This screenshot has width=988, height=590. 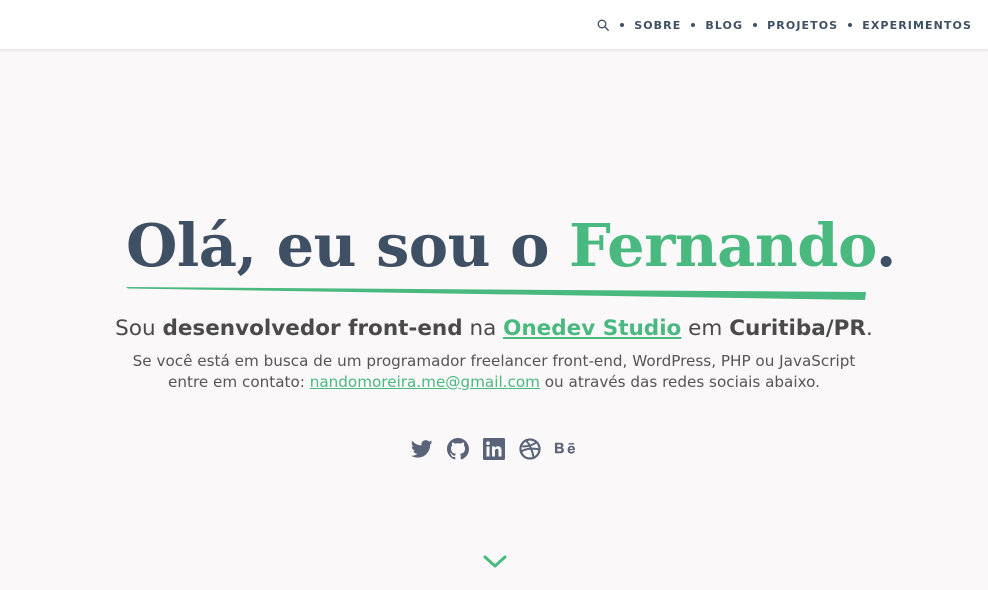 What do you see at coordinates (705, 328) in the screenshot?
I see `subtitle-text: em` at bounding box center [705, 328].